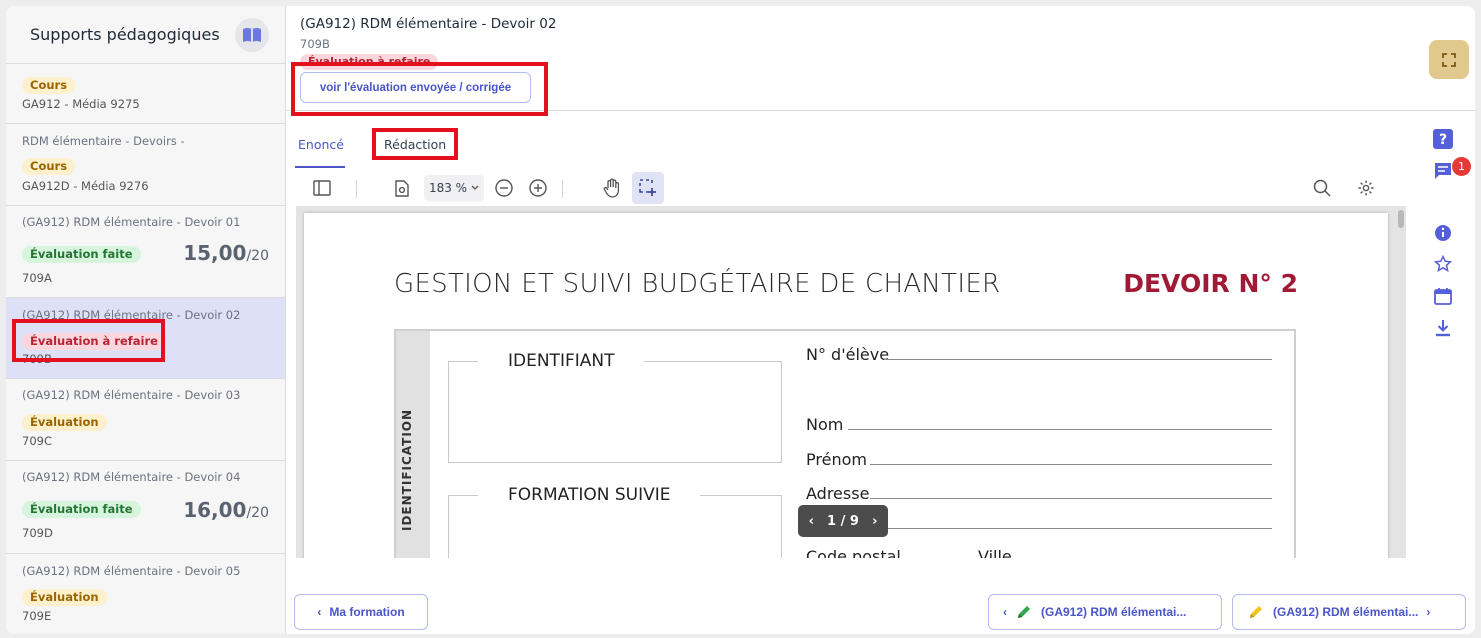 The image size is (1481, 638). What do you see at coordinates (215, 253) in the screenshot?
I see `score-value: 15,00` at bounding box center [215, 253].